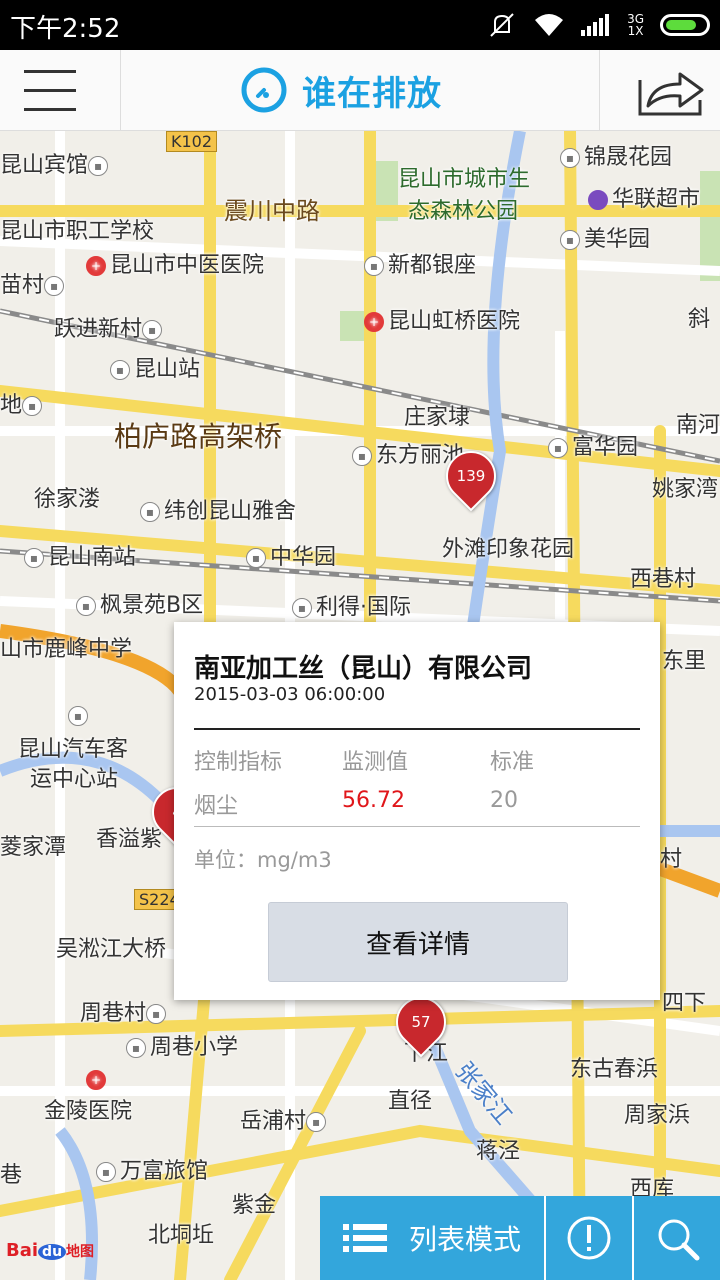 The width and height of the screenshot is (720, 1280). Describe the element at coordinates (272, 211) in the screenshot. I see `road-label: 震川中路` at that location.